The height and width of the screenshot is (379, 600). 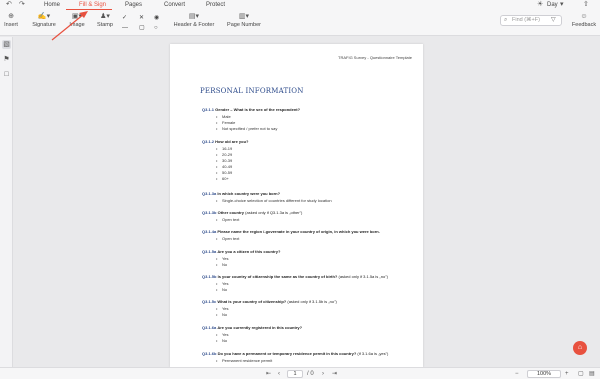 I want to click on page-number-input: 1, so click(x=295, y=374).